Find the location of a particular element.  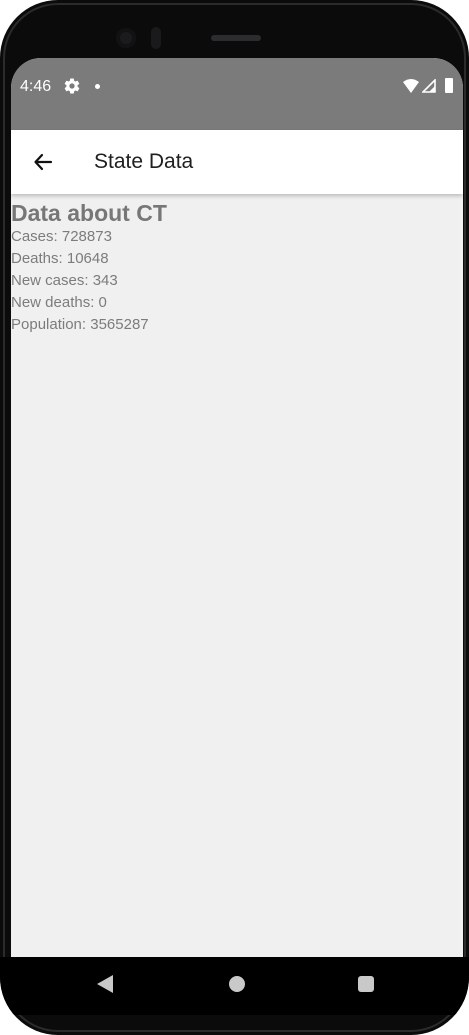

population-text: Population: 3565287 is located at coordinates (80, 324).